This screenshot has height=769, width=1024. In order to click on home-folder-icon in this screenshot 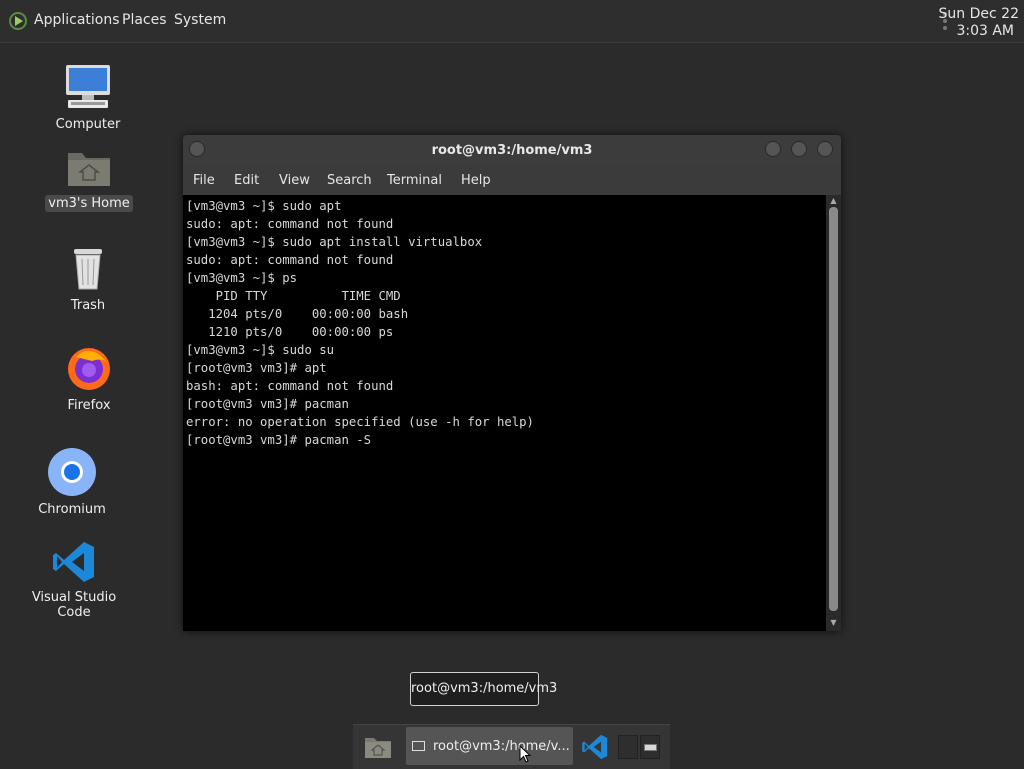, I will do `click(89, 169)`.